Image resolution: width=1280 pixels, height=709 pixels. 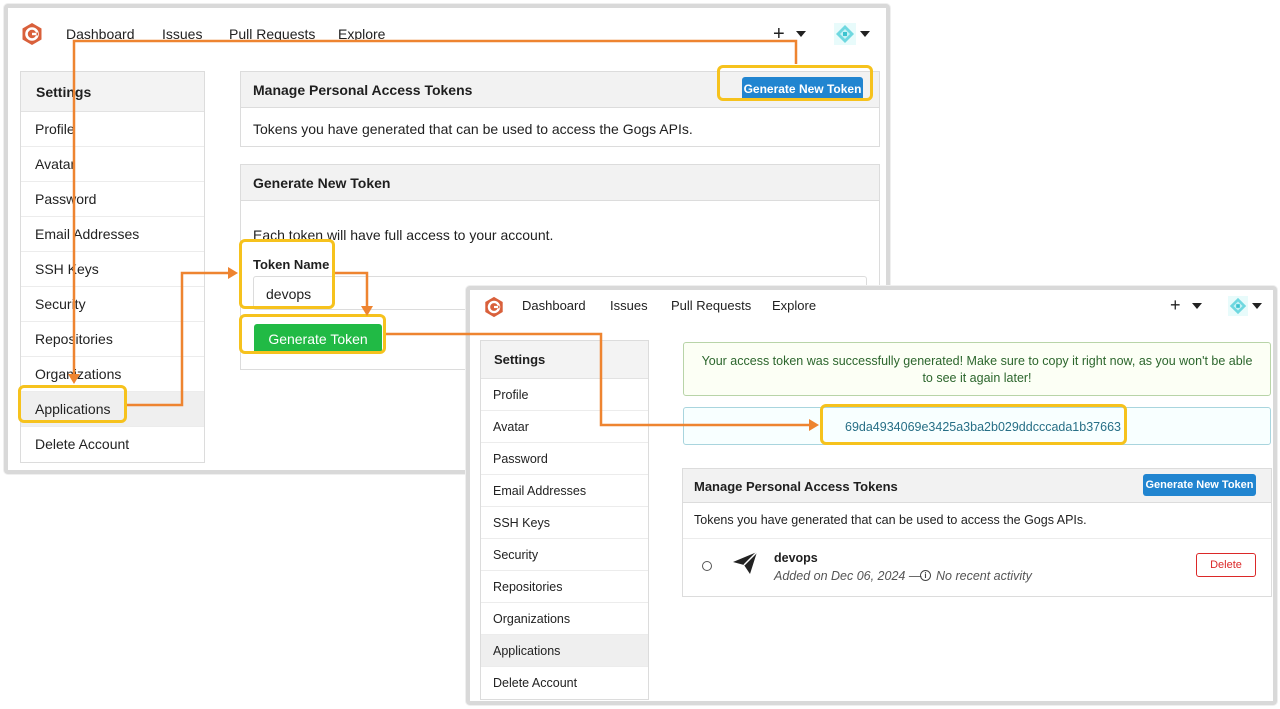 I want to click on generate-token-header: Generate New Token, so click(x=560, y=183).